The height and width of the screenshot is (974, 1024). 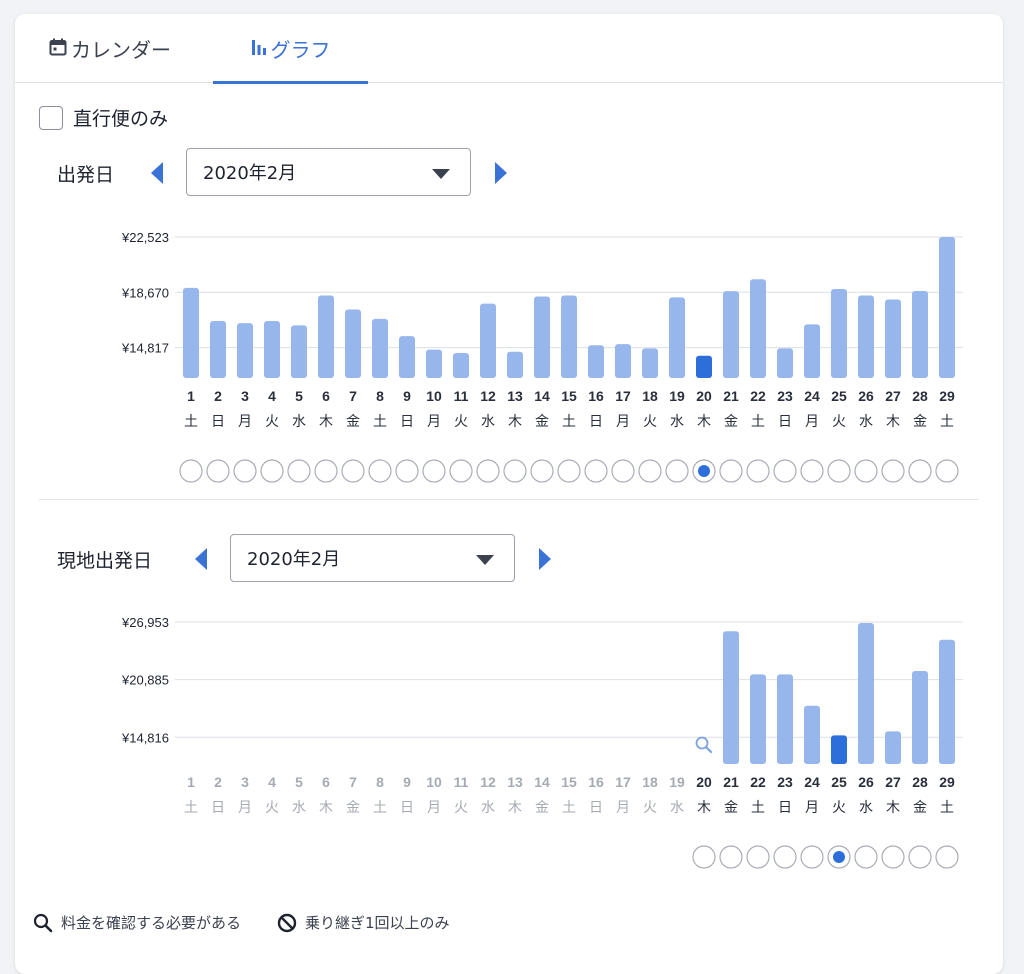 What do you see at coordinates (380, 782) in the screenshot?
I see `day-number: 8` at bounding box center [380, 782].